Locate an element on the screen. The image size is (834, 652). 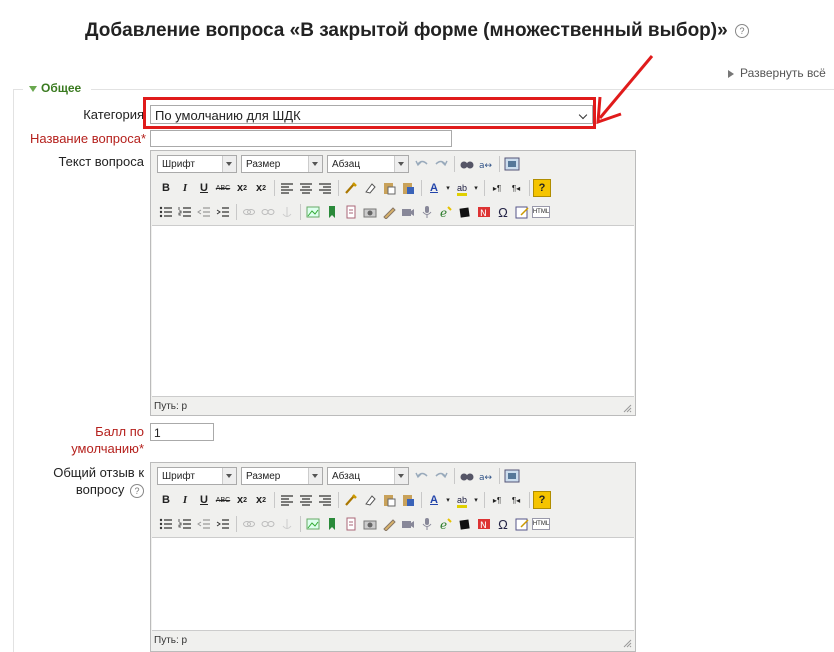
text-color-button: A is located at coordinates (434, 500).